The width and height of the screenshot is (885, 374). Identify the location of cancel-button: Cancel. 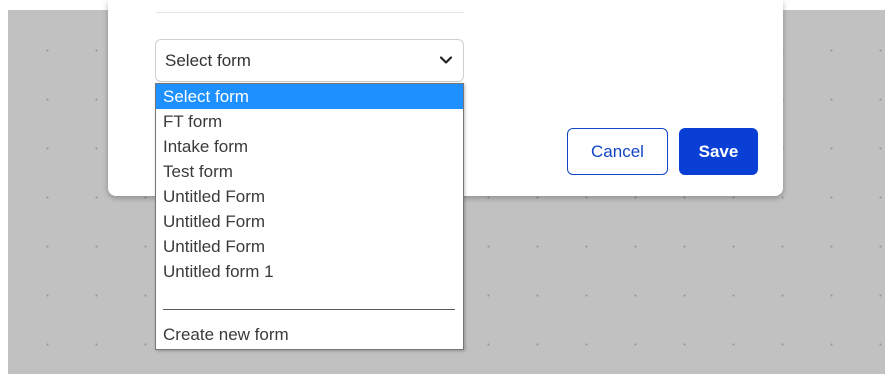
(617, 151).